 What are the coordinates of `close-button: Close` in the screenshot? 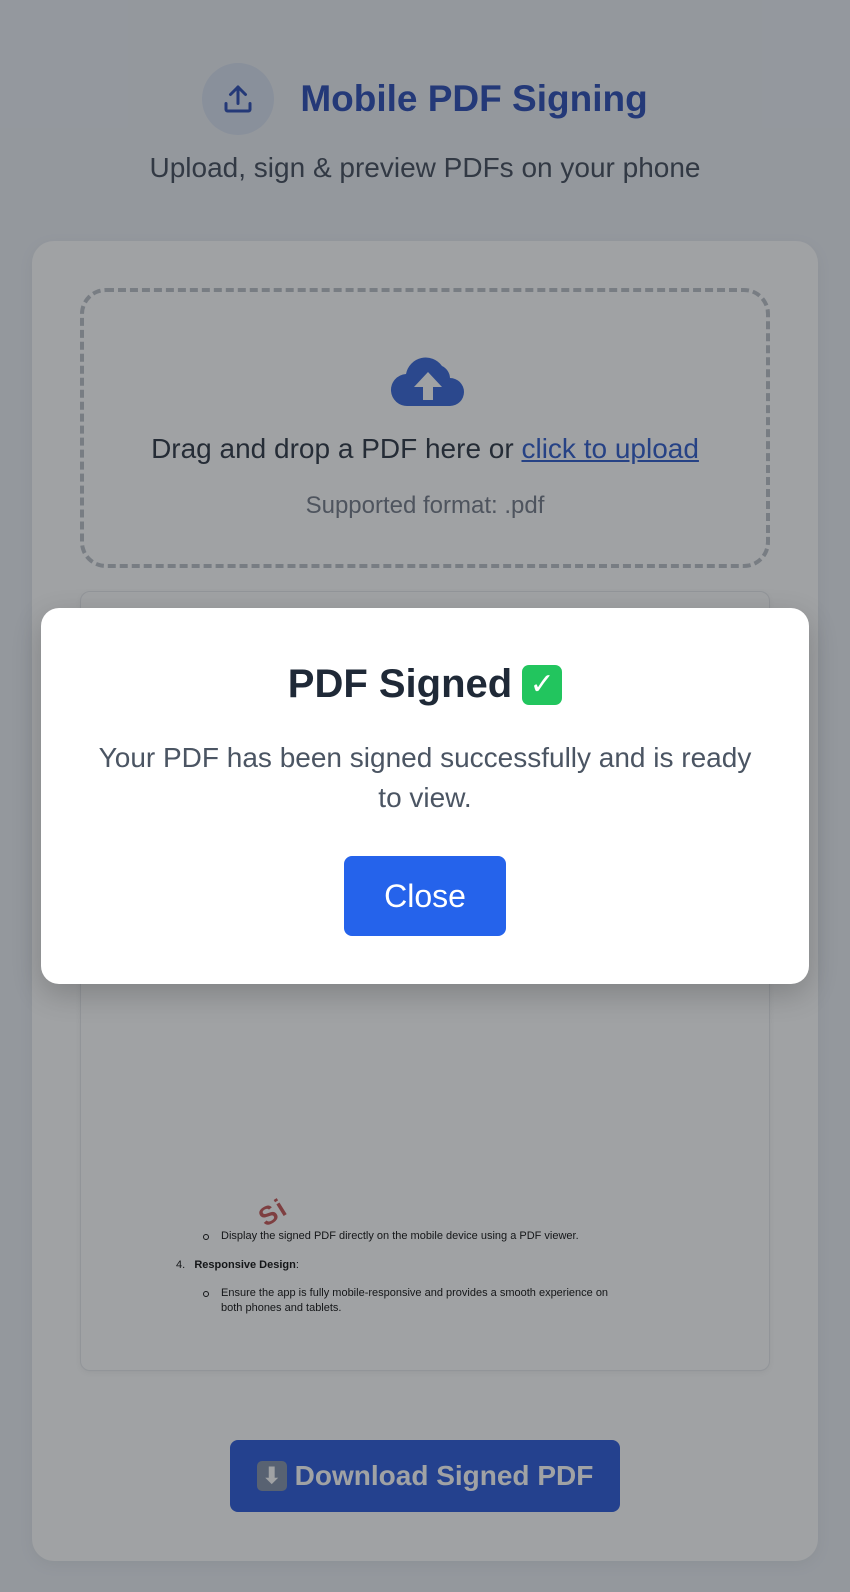 It's located at (425, 896).